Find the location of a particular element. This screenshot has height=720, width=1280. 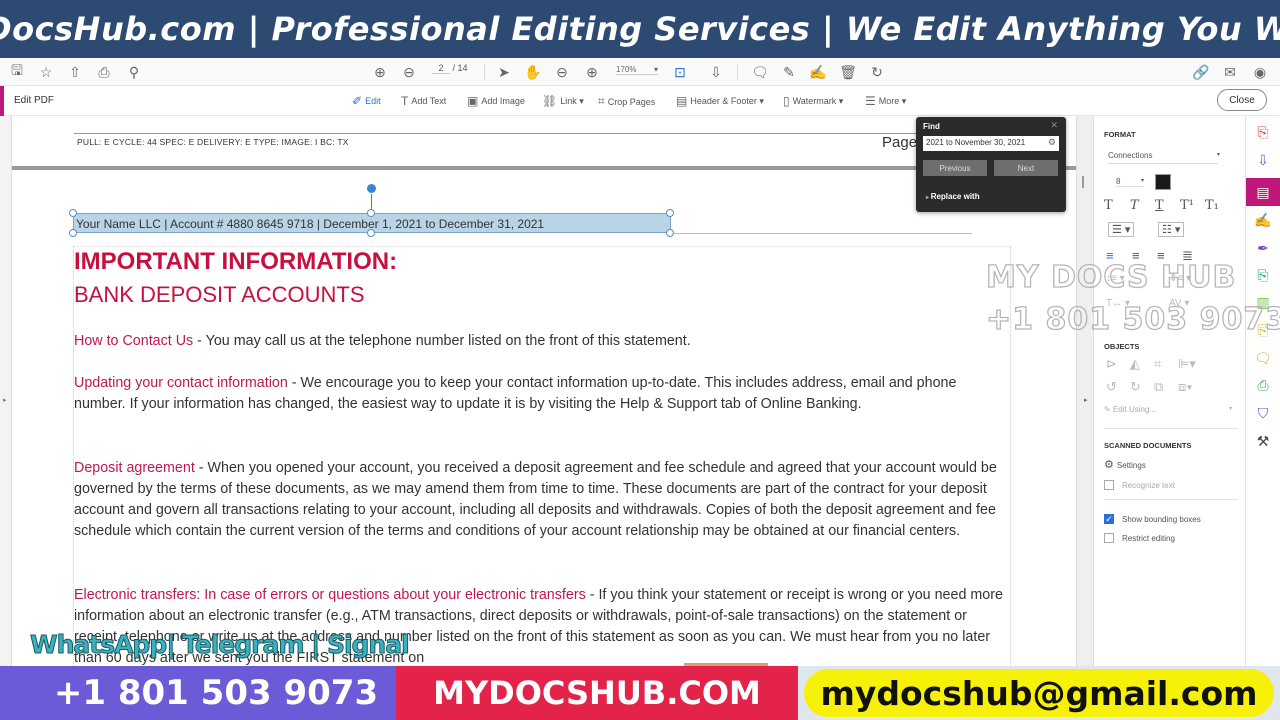

upload-cloud-icon: ⇧ is located at coordinates (75, 72).